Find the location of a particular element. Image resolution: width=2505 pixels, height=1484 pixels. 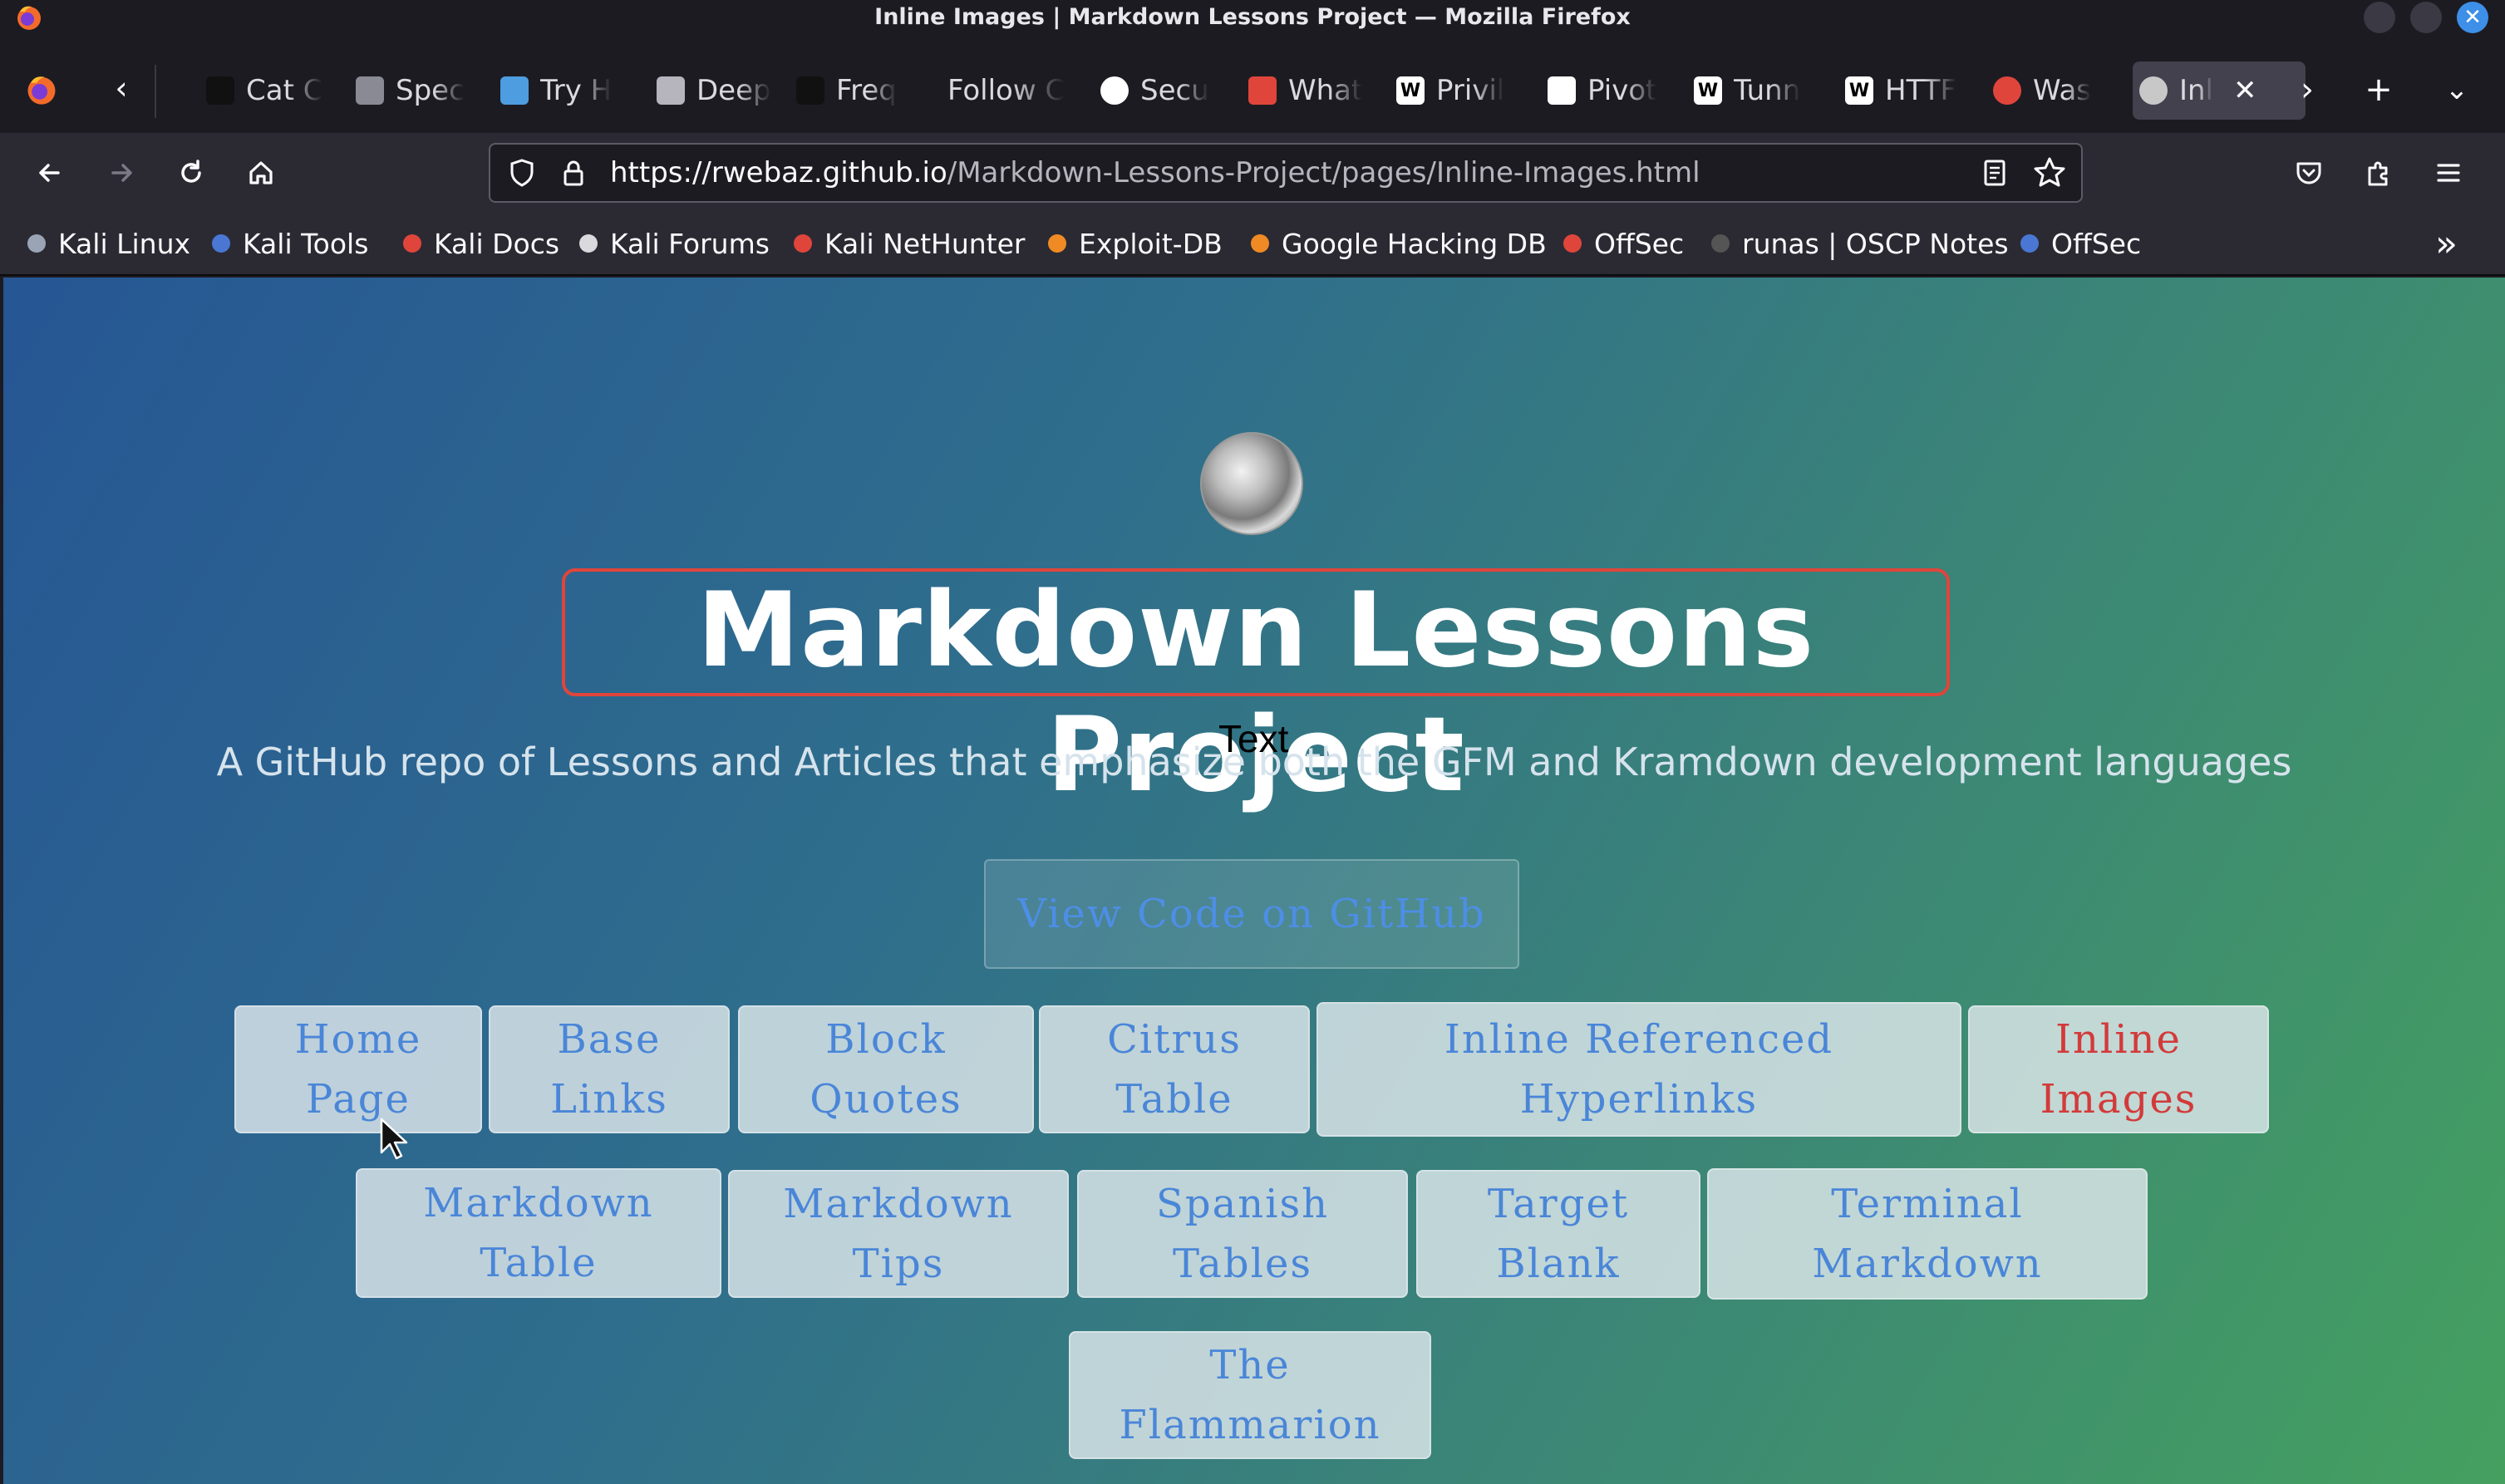

tab-label: Try H is located at coordinates (577, 90).